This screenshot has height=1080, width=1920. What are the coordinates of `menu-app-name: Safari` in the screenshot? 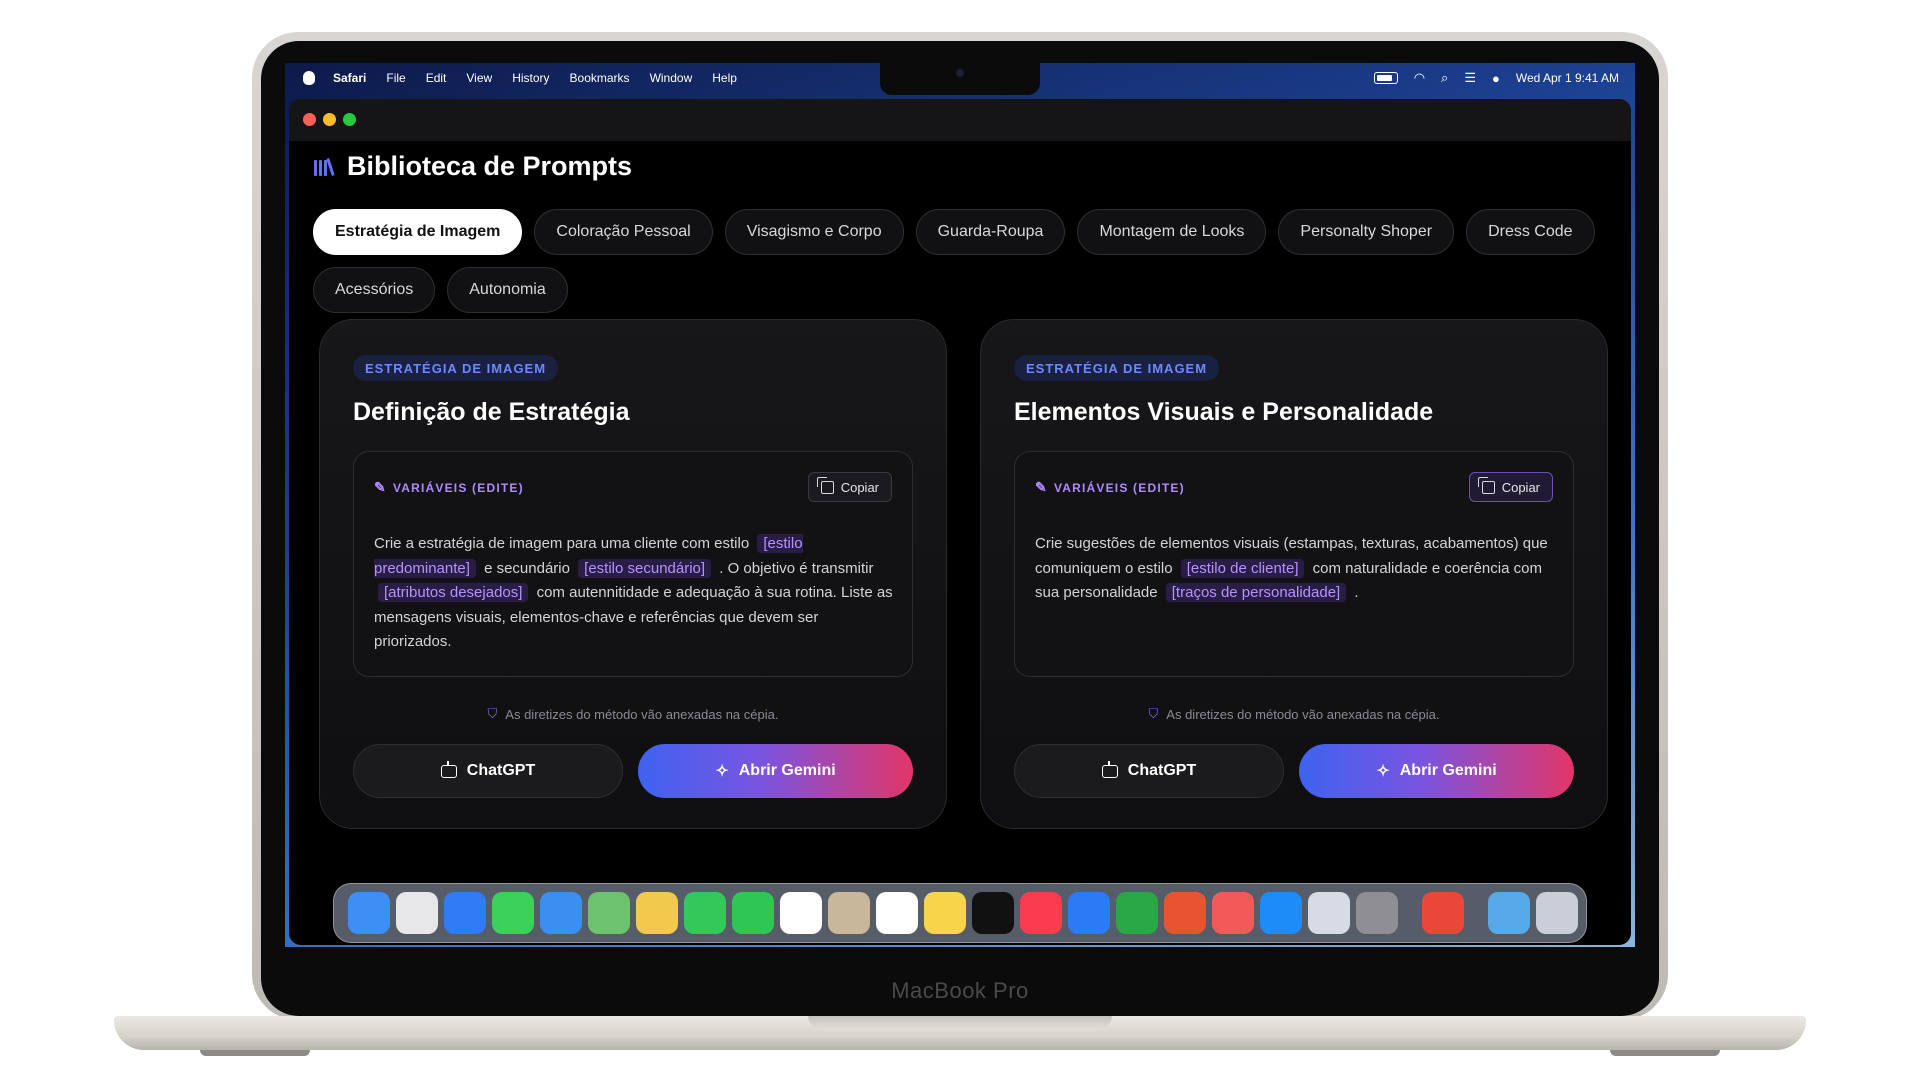 It's located at (349, 78).